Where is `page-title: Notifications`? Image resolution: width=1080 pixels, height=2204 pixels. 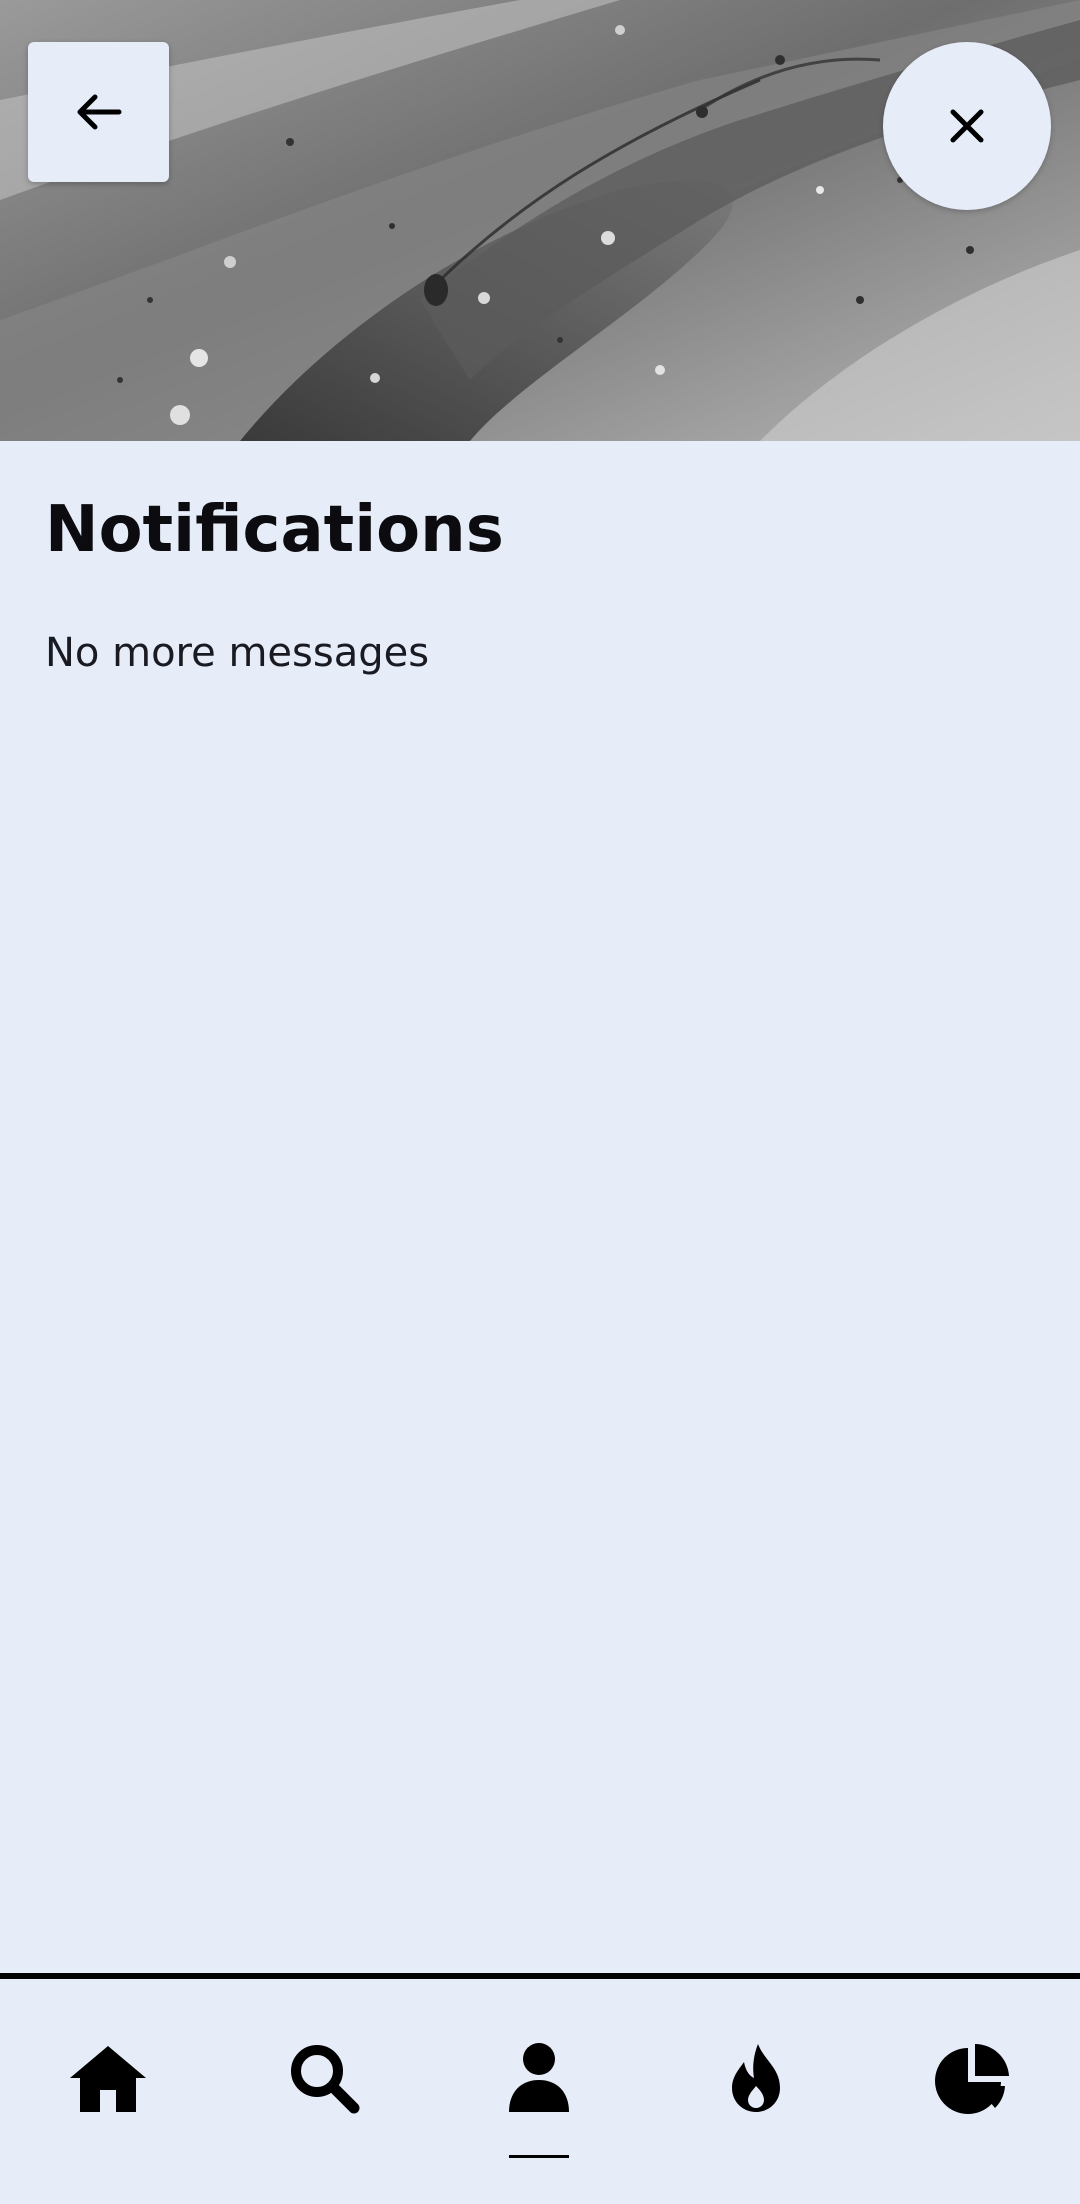 page-title: Notifications is located at coordinates (274, 530).